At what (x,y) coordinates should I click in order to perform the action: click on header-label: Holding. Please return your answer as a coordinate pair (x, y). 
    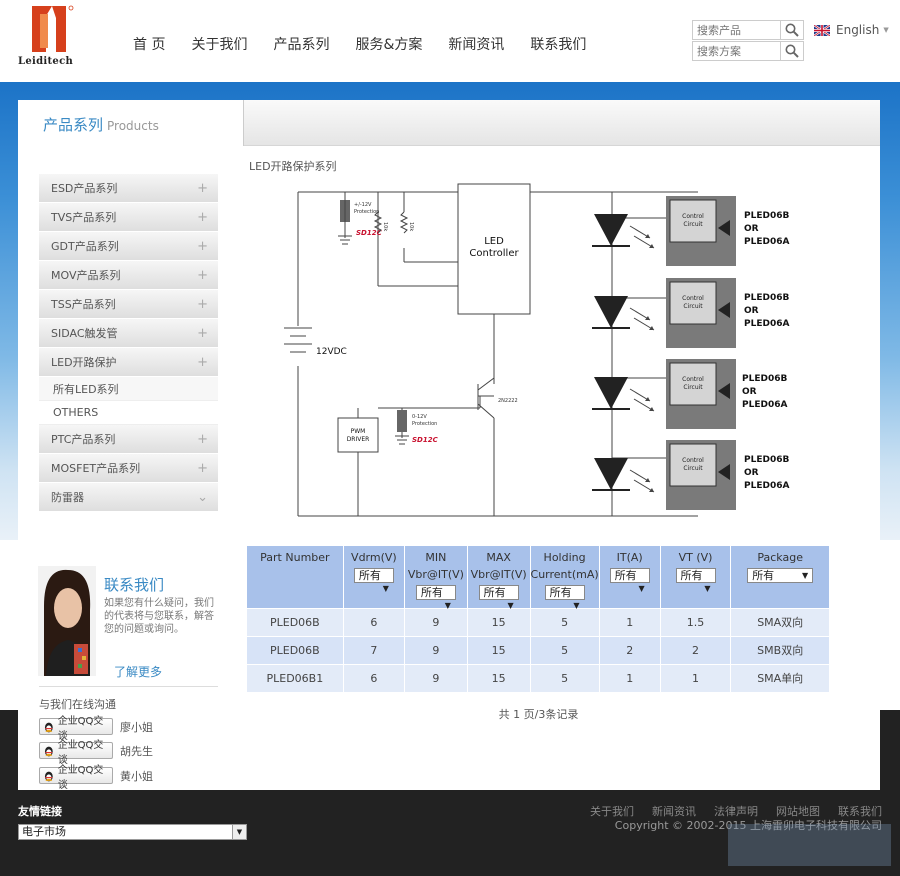
    Looking at the image, I should click on (564, 557).